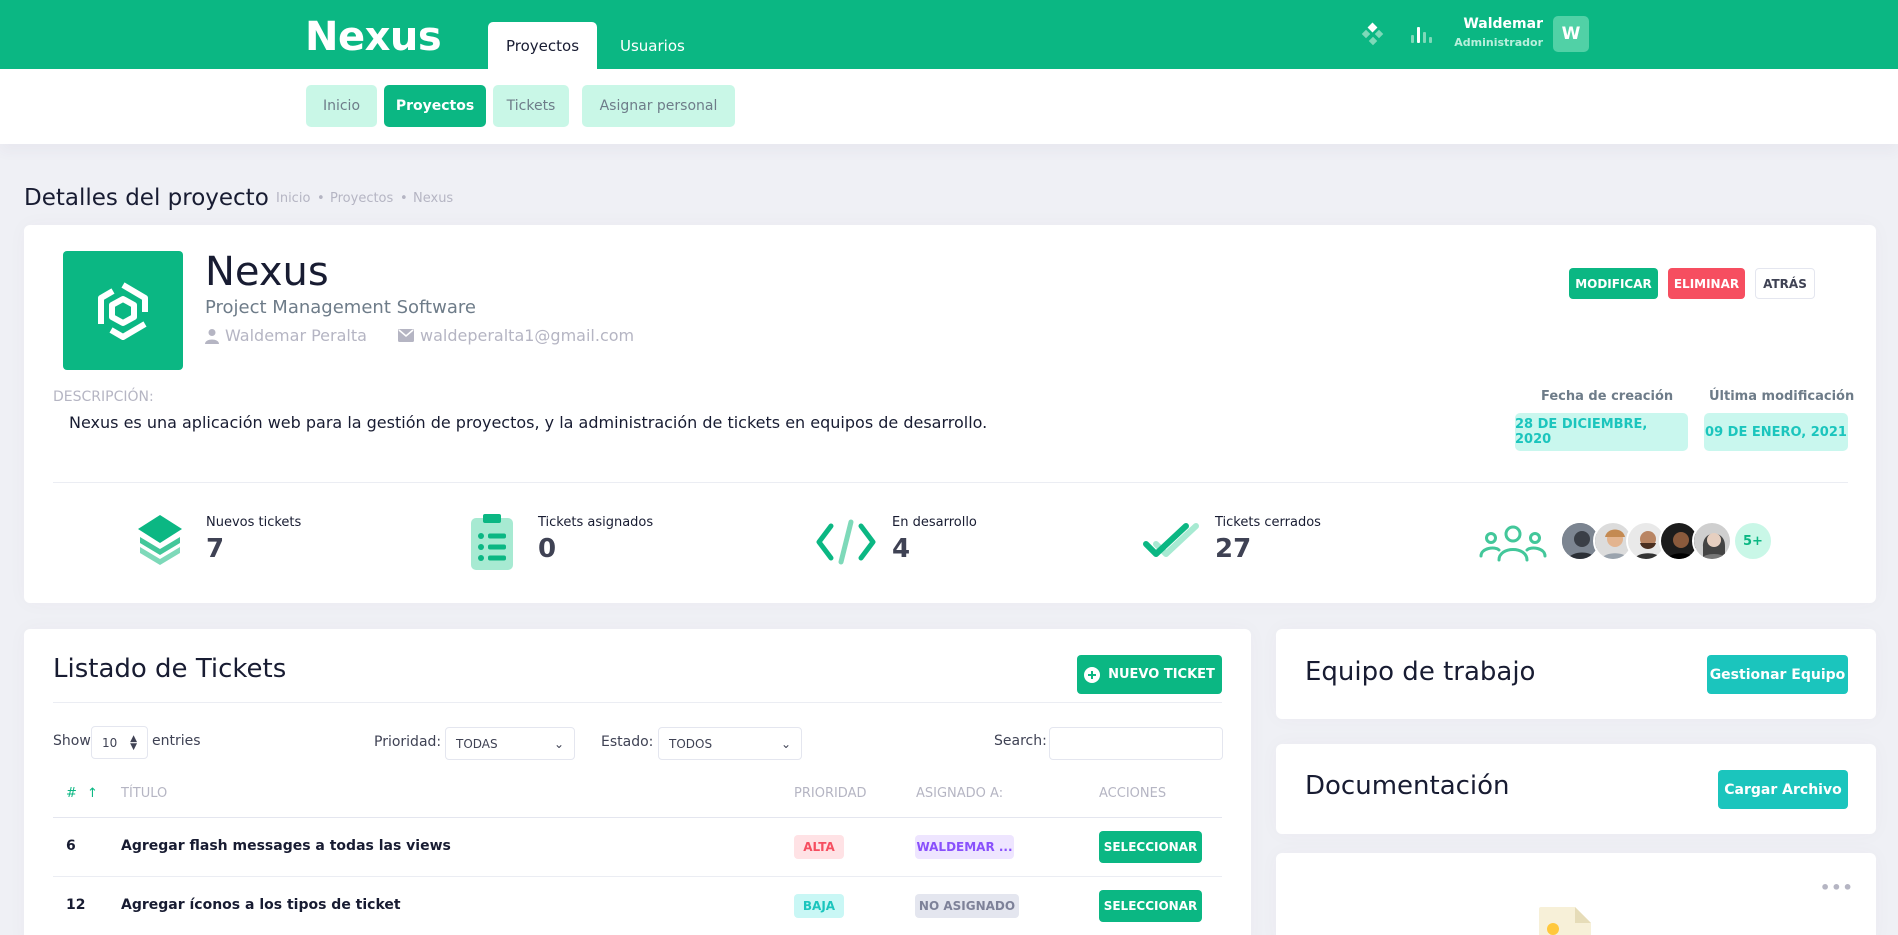 This screenshot has height=935, width=1898. What do you see at coordinates (373, 37) in the screenshot?
I see `brand-logo: Nexus` at bounding box center [373, 37].